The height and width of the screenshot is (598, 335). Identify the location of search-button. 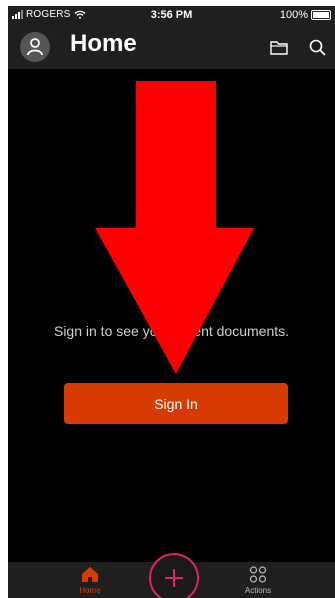
(317, 47).